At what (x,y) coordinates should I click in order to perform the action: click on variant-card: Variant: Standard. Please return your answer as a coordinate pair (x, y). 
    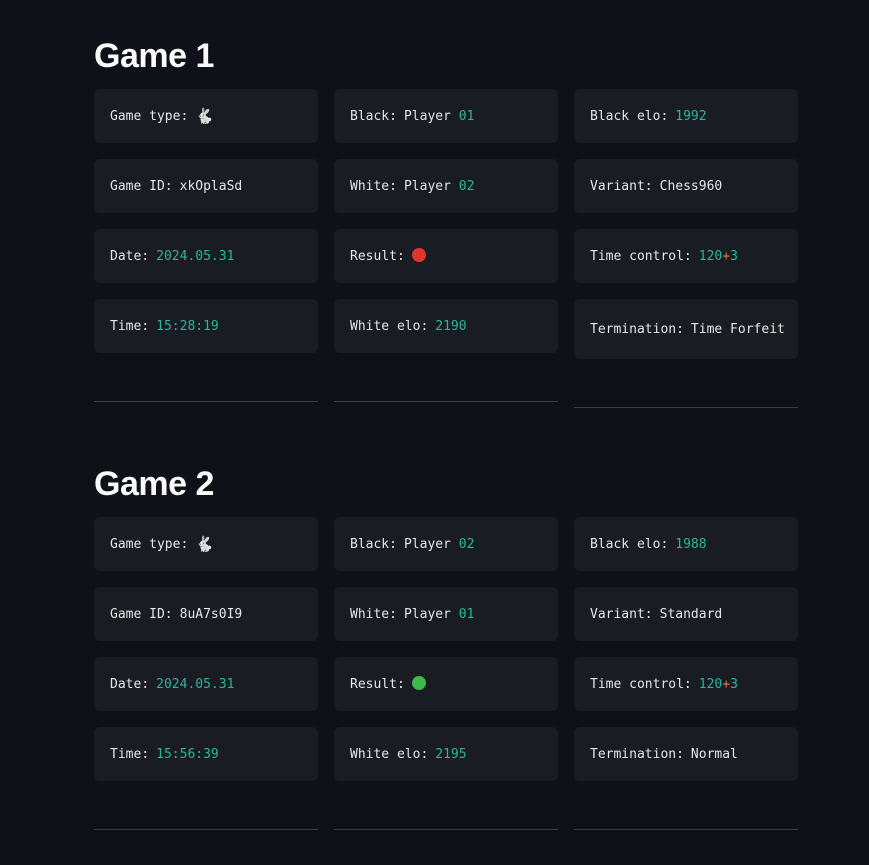
    Looking at the image, I should click on (686, 614).